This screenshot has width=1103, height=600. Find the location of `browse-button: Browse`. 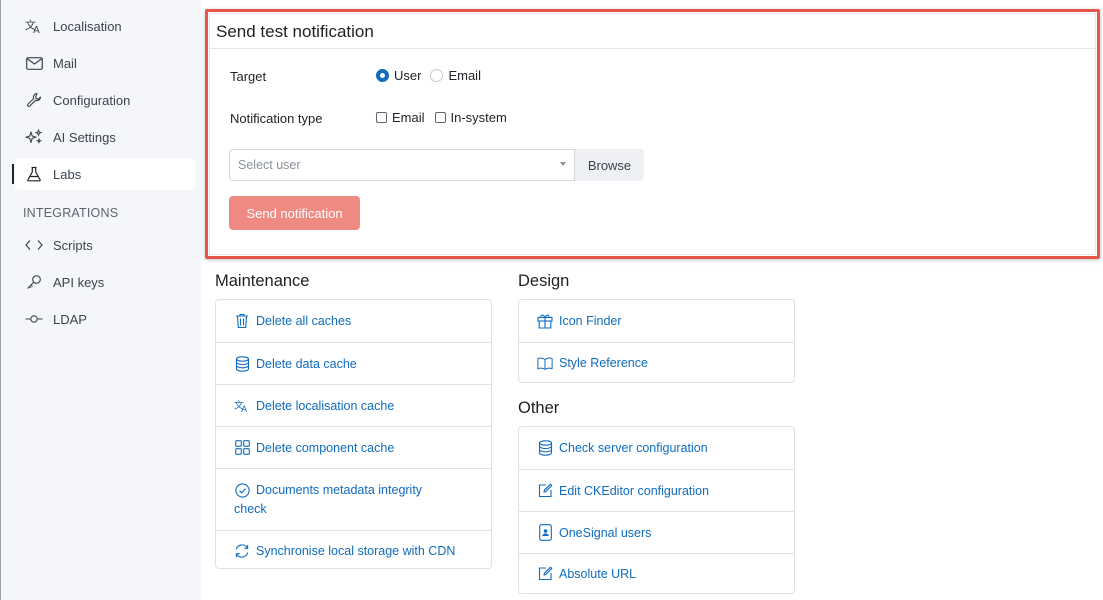

browse-button: Browse is located at coordinates (609, 165).